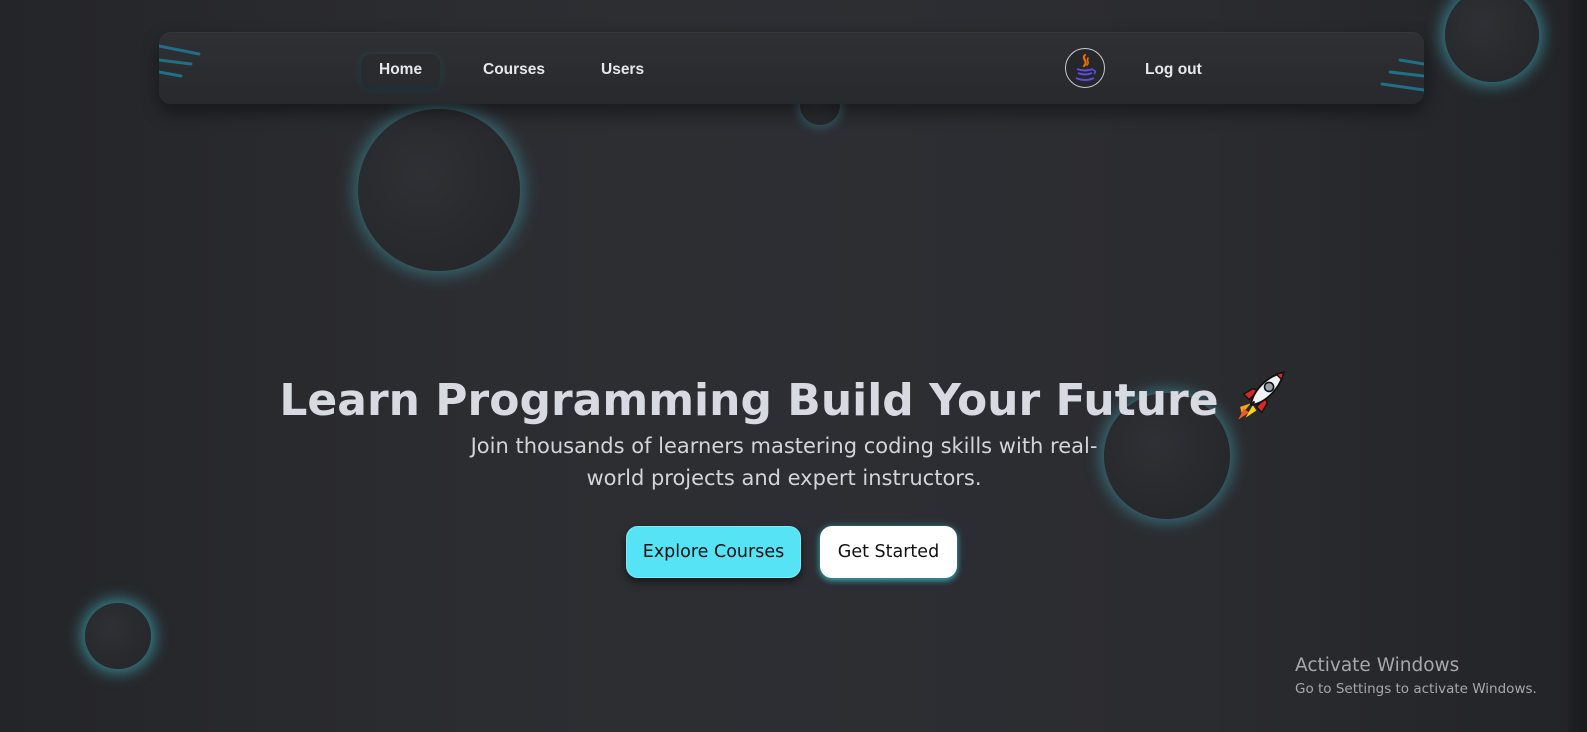 This screenshot has width=1587, height=732. What do you see at coordinates (622, 70) in the screenshot?
I see `nav-users-link: Users` at bounding box center [622, 70].